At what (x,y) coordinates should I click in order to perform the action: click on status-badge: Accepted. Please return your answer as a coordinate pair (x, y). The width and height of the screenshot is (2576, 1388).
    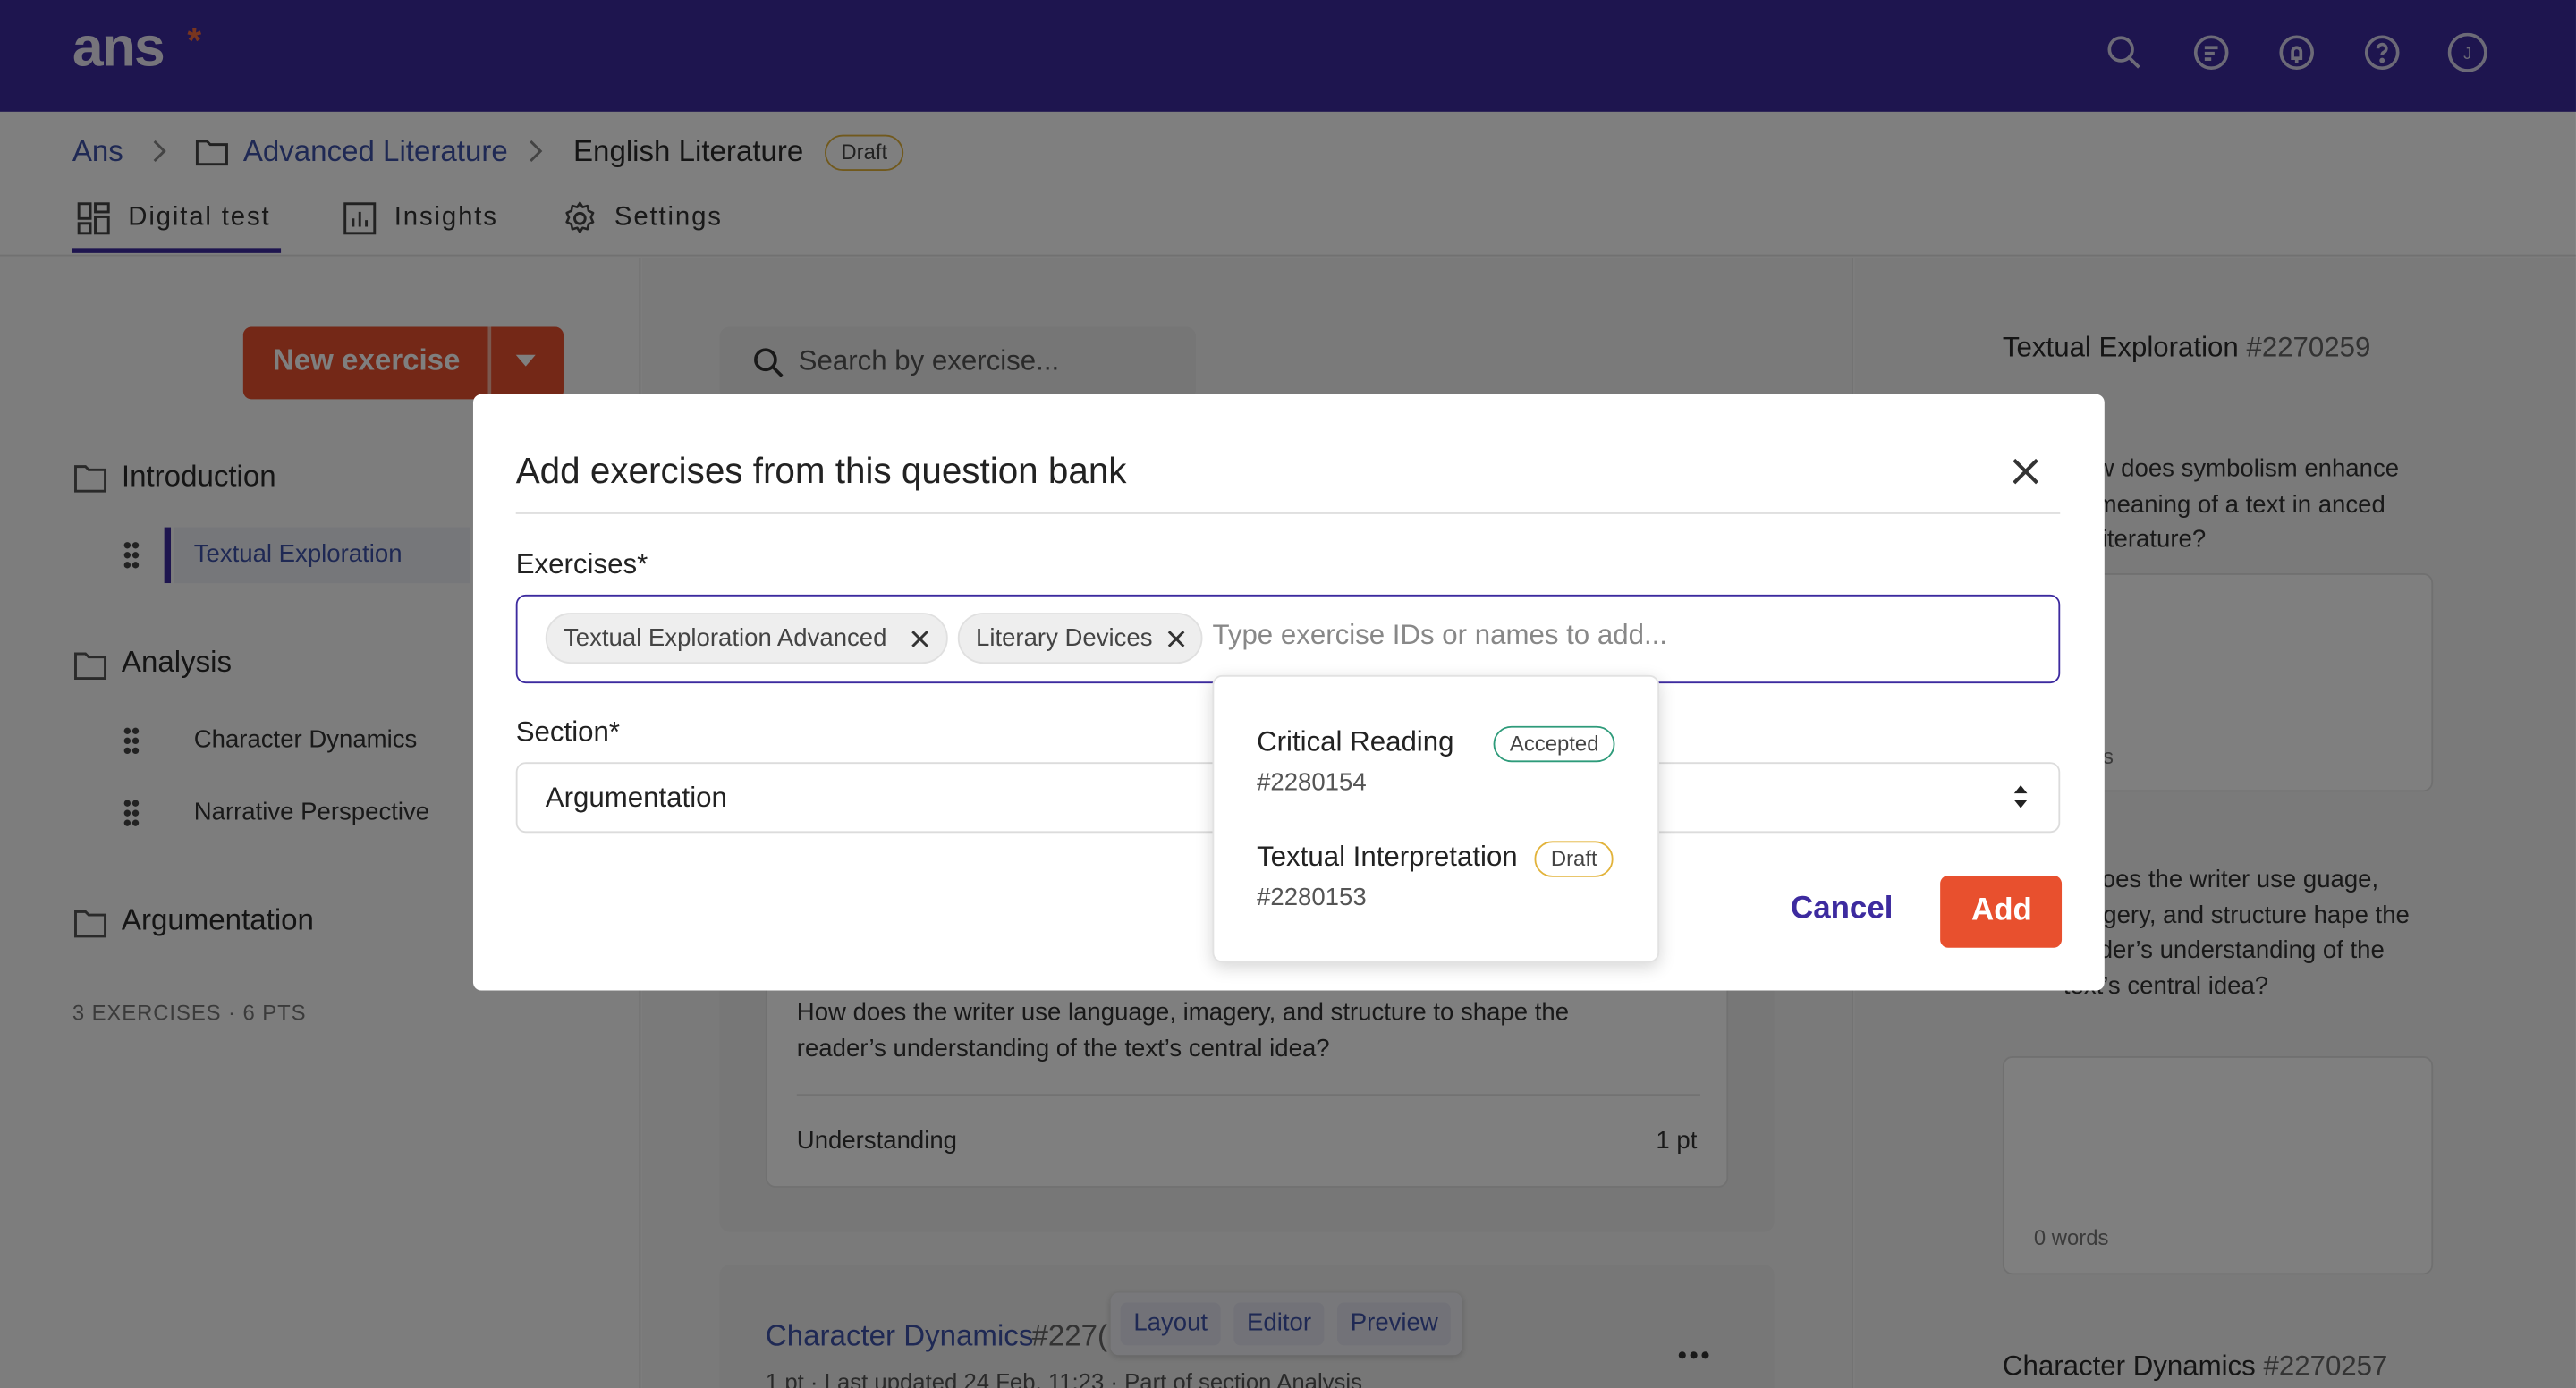
    Looking at the image, I should click on (1554, 744).